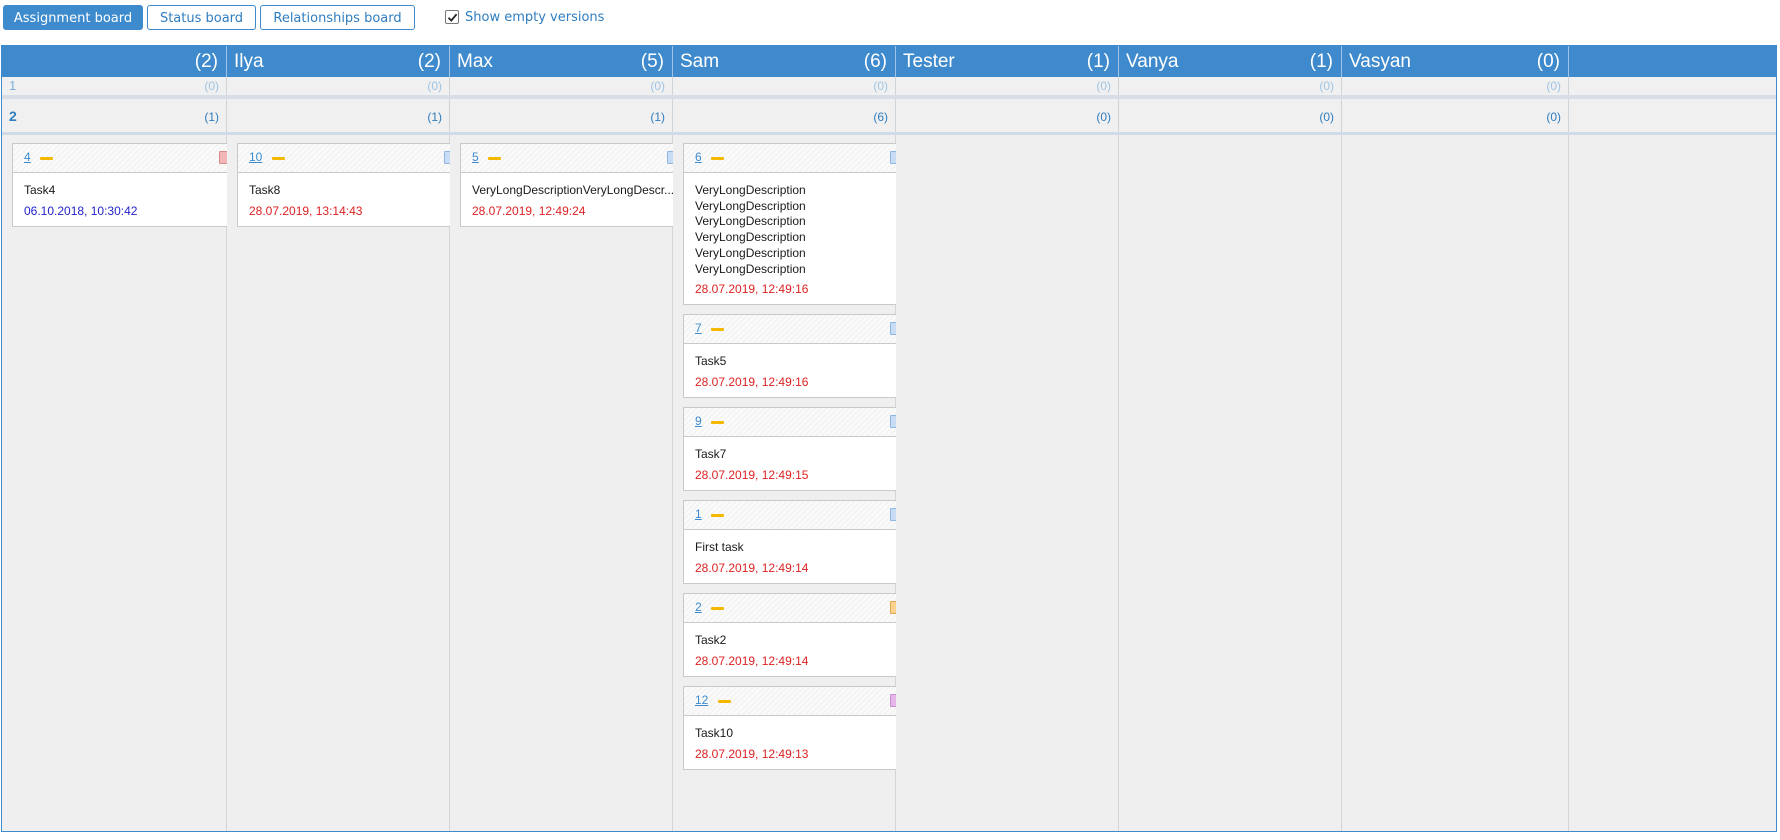 Image resolution: width=1780 pixels, height=840 pixels. What do you see at coordinates (354, 185) in the screenshot?
I see `issue-card: 10 Task8 28.07.2019, 13:14:43` at bounding box center [354, 185].